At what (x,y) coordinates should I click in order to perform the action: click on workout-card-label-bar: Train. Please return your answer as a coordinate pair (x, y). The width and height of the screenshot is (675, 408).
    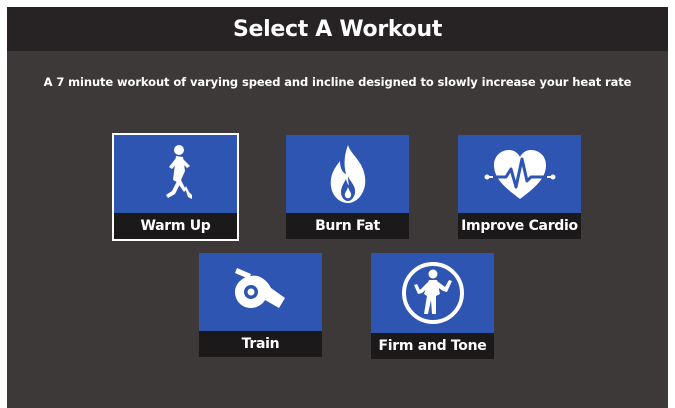
    Looking at the image, I should click on (260, 344).